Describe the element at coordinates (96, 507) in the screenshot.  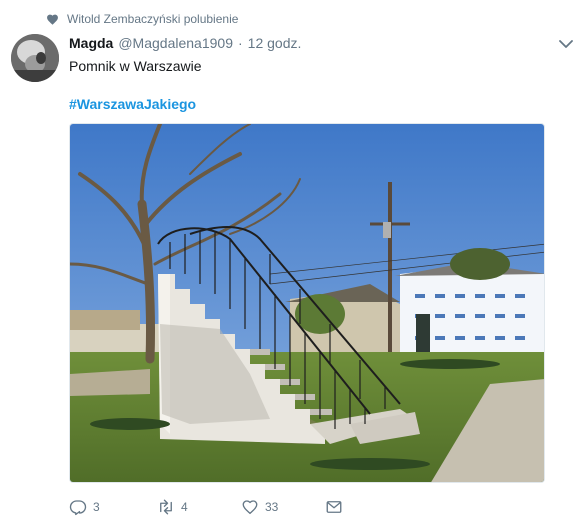
I see `reply-count: 3` at that location.